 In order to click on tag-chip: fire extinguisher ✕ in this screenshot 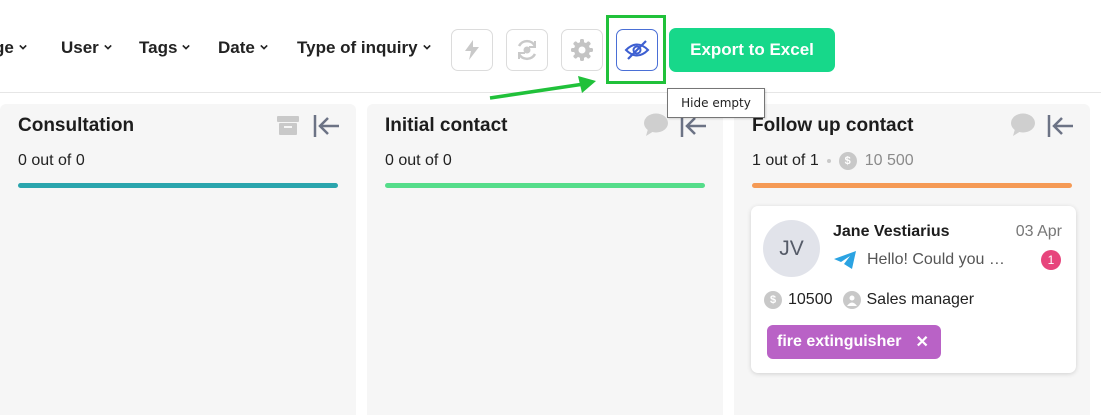, I will do `click(854, 342)`.